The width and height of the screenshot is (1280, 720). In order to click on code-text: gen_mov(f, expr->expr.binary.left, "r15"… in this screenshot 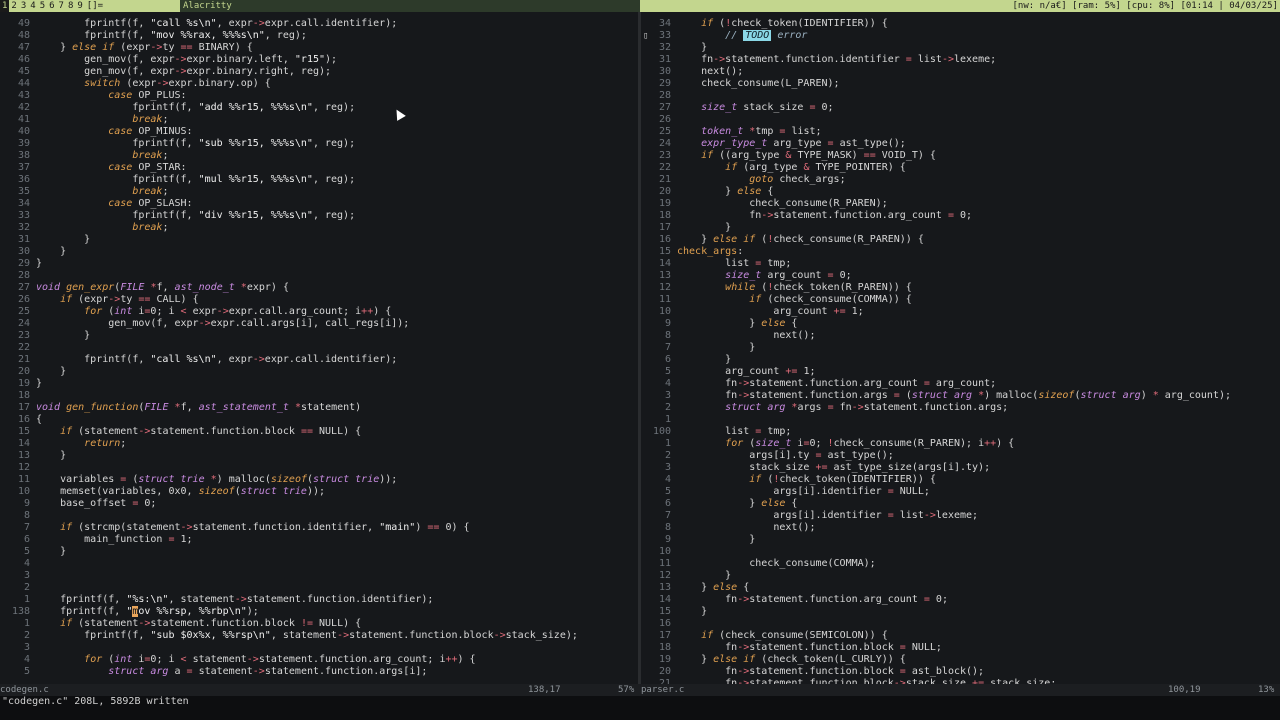, I will do `click(187, 59)`.